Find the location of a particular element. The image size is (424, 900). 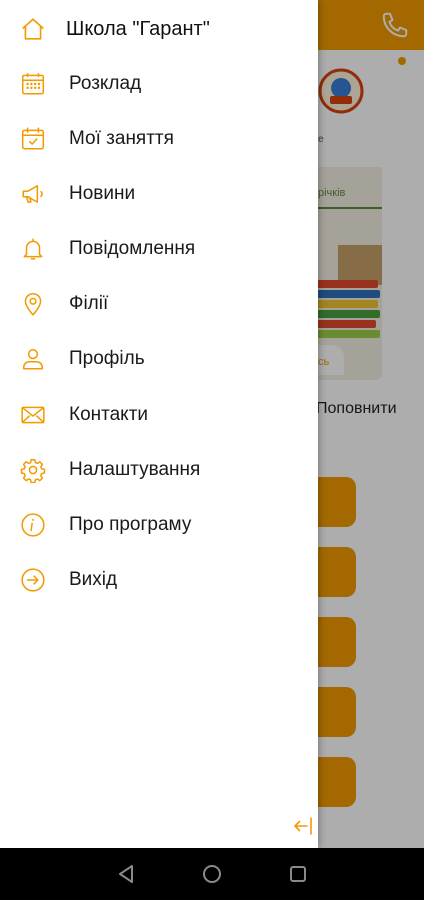

recents-icon is located at coordinates (298, 874).